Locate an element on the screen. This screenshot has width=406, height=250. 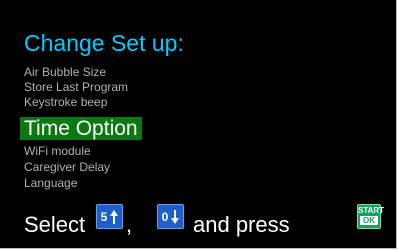
footer-select-text: Select is located at coordinates (55, 224).